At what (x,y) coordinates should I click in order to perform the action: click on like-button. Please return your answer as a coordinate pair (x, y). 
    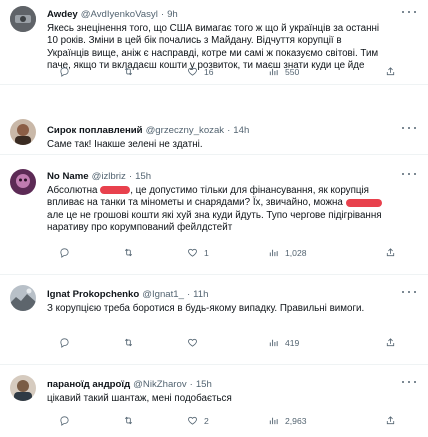
    Looking at the image, I should click on (192, 342).